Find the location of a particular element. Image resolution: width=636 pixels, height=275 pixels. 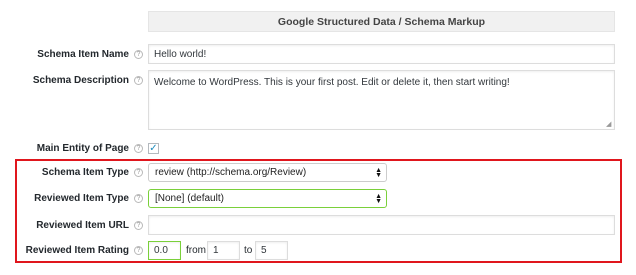

resize-grip-icon: ◢ is located at coordinates (608, 124).